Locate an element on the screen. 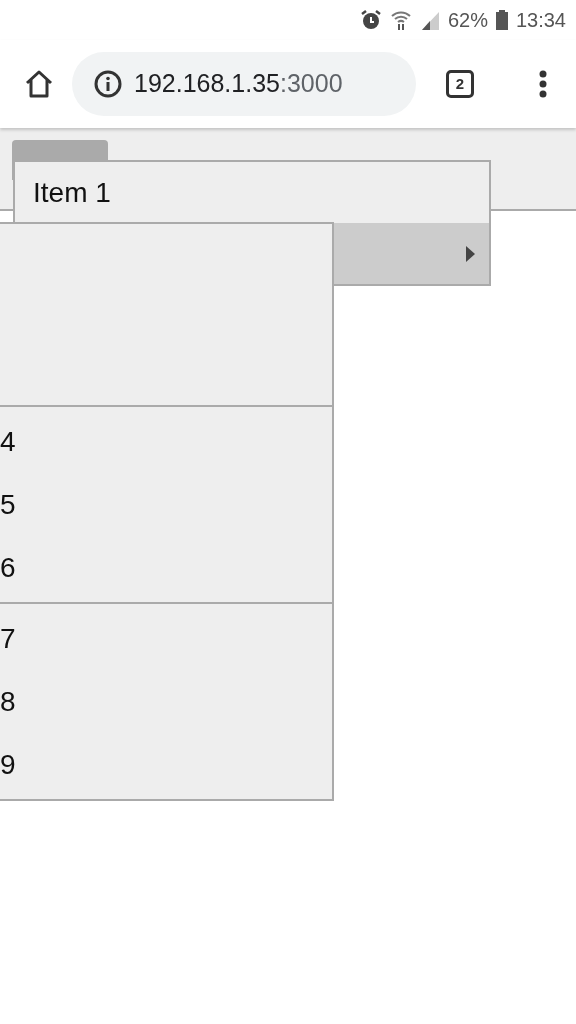  info-icon is located at coordinates (108, 84).